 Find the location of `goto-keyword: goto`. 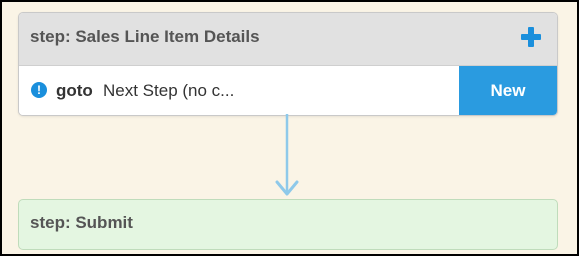

goto-keyword: goto is located at coordinates (74, 90).